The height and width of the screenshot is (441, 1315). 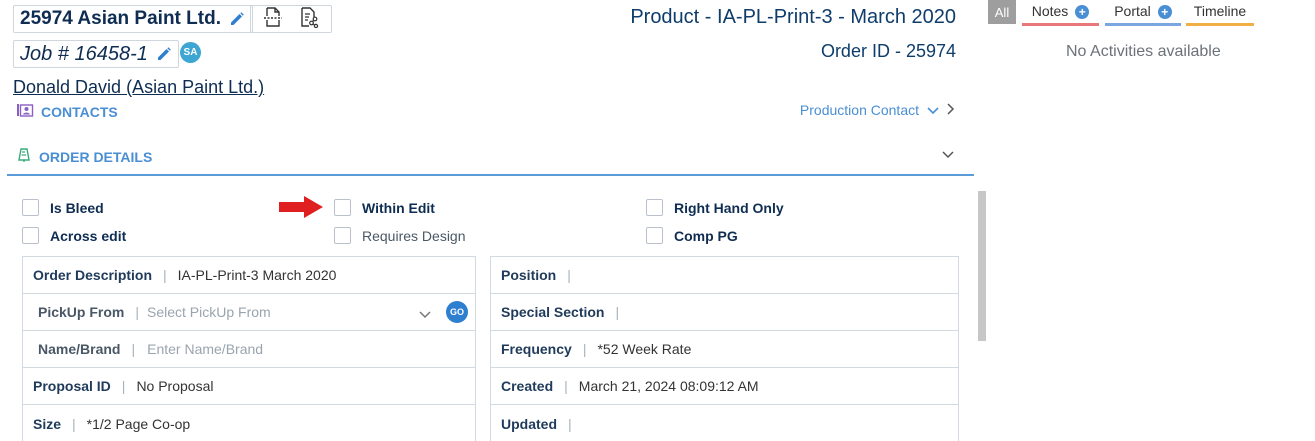 What do you see at coordinates (490, 175) in the screenshot?
I see `section-divider` at bounding box center [490, 175].